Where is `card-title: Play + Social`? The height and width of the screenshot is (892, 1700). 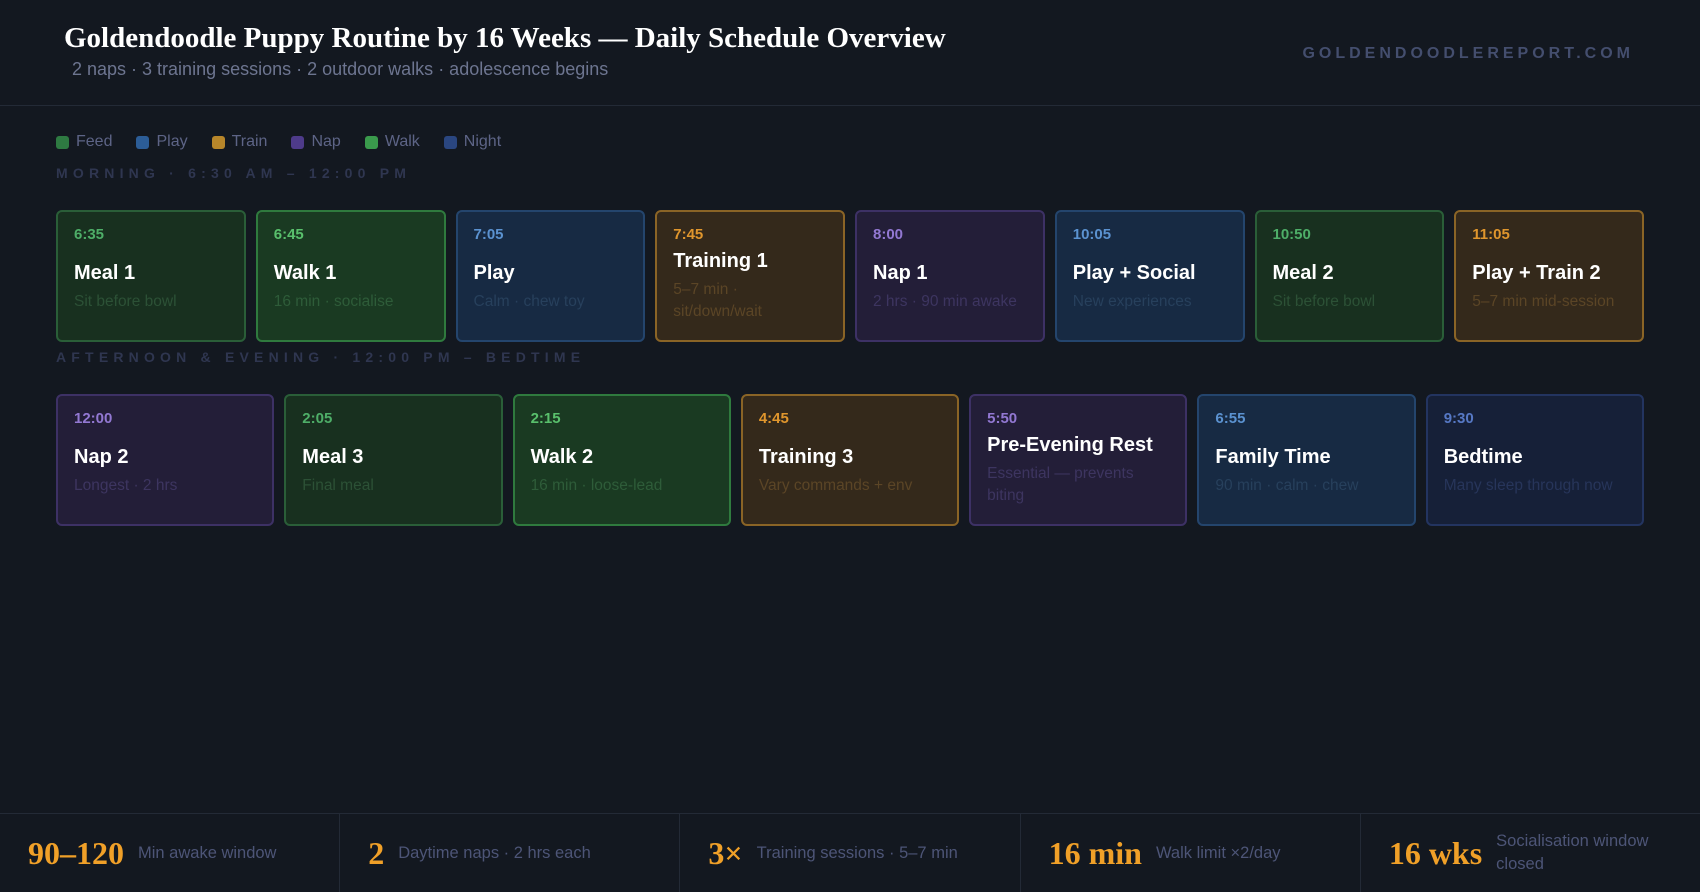
card-title: Play + Social is located at coordinates (1134, 272).